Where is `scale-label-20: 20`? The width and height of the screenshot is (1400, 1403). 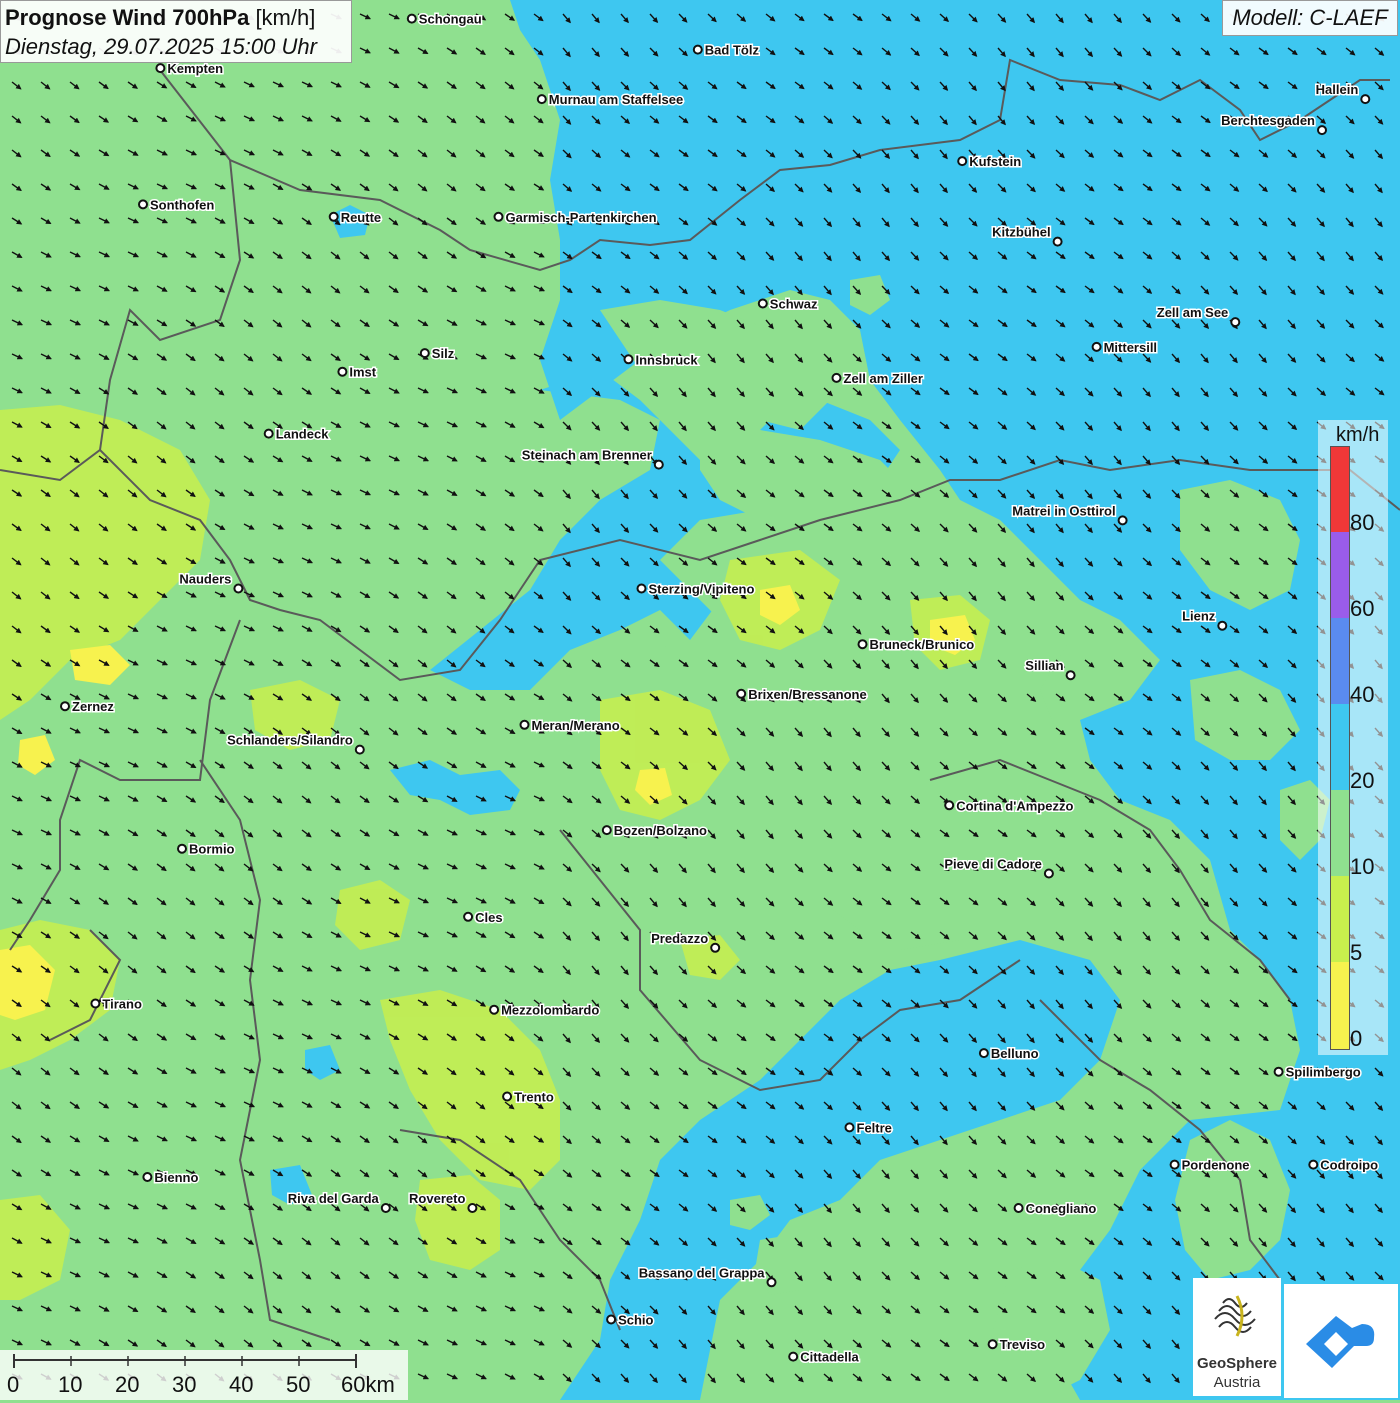
scale-label-20: 20 is located at coordinates (127, 1384).